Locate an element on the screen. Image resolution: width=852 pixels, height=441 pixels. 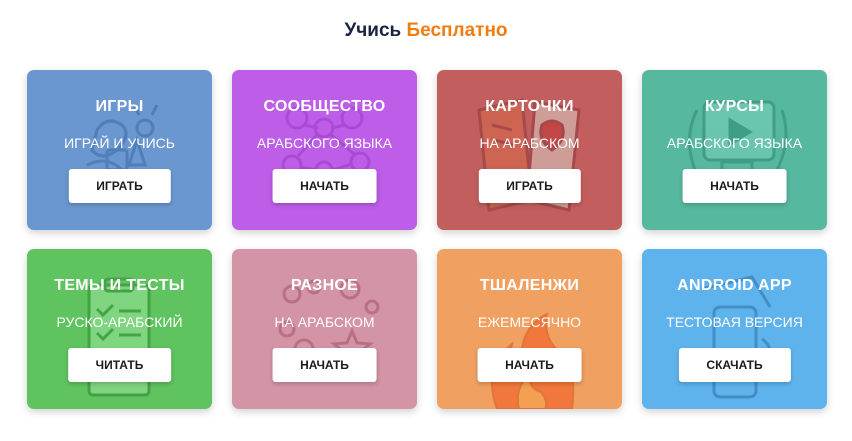
card-subtitle: ТЕСТОВАЯ ВЕРСИЯ is located at coordinates (734, 322).